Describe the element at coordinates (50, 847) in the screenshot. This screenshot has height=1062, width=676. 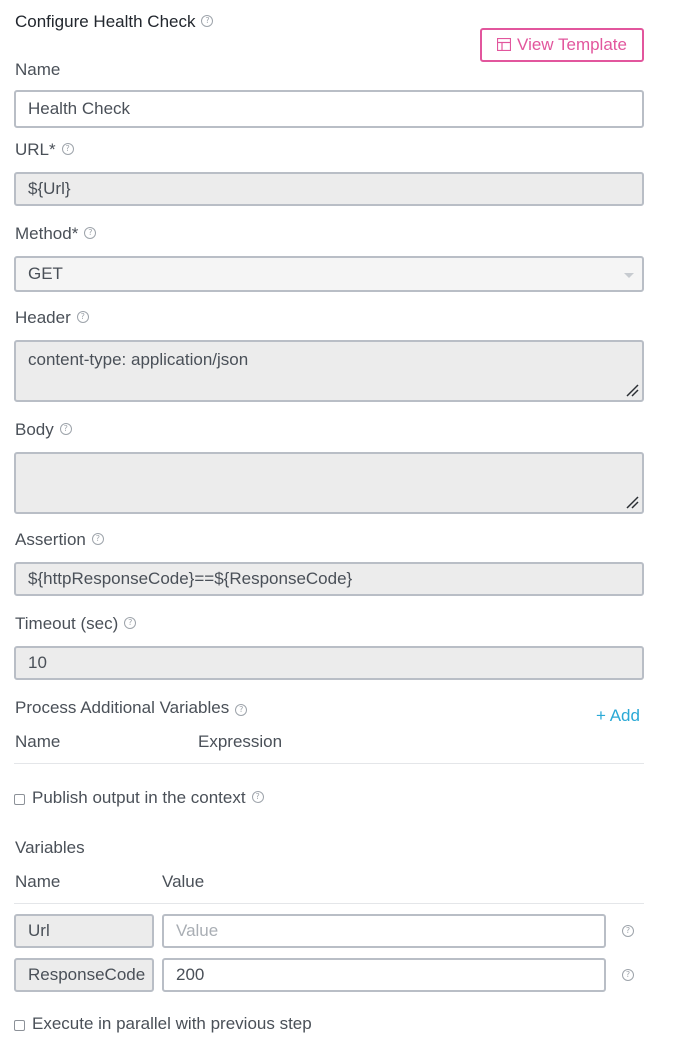
I see `variables-label: Variables` at that location.